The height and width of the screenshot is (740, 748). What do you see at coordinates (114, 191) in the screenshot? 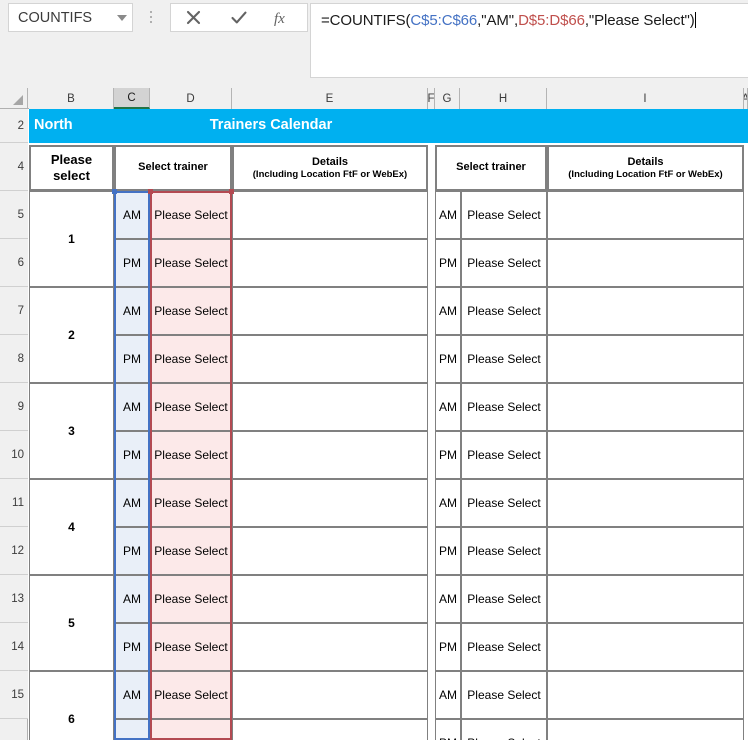
I see `range-handle-c-topleft` at bounding box center [114, 191].